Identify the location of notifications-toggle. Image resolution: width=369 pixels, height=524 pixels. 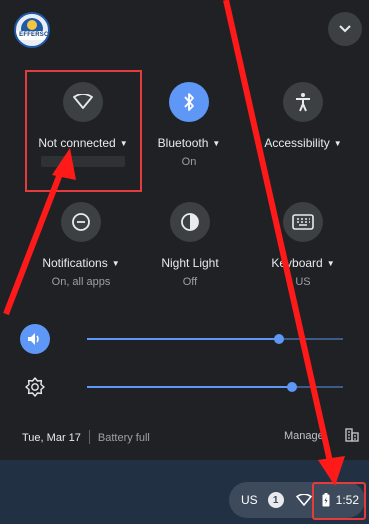
(81, 222).